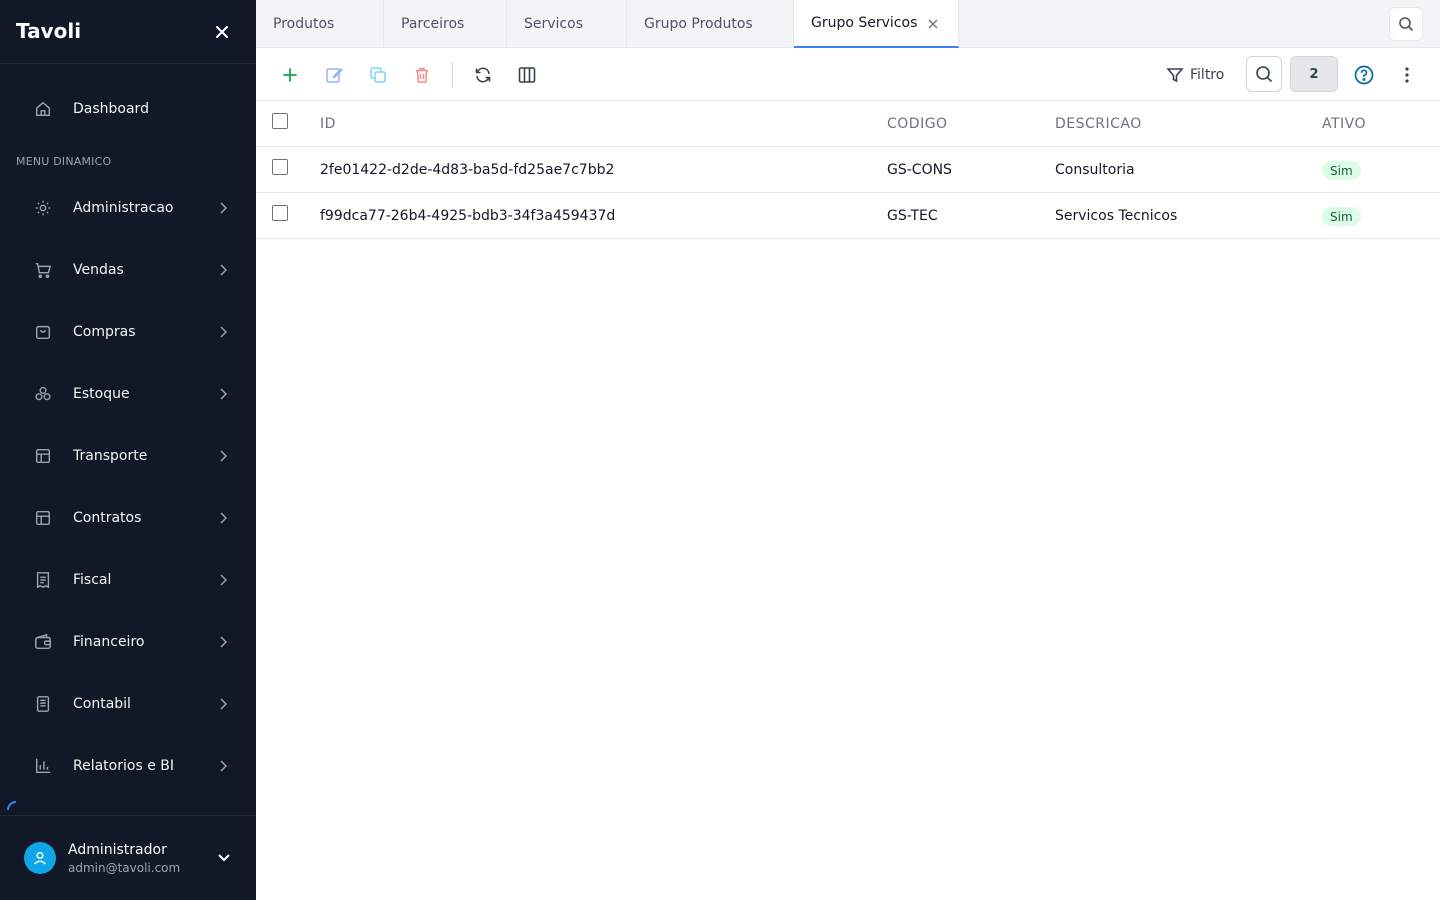  What do you see at coordinates (43, 580) in the screenshot?
I see `receipt-icon` at bounding box center [43, 580].